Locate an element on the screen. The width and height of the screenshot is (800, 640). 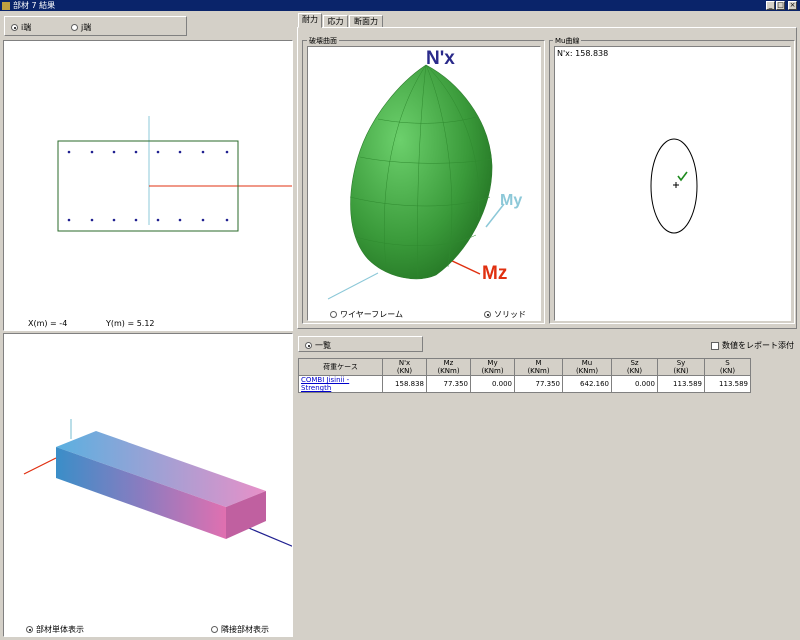
col-header: Sz (KN) is located at coordinates (634, 367).